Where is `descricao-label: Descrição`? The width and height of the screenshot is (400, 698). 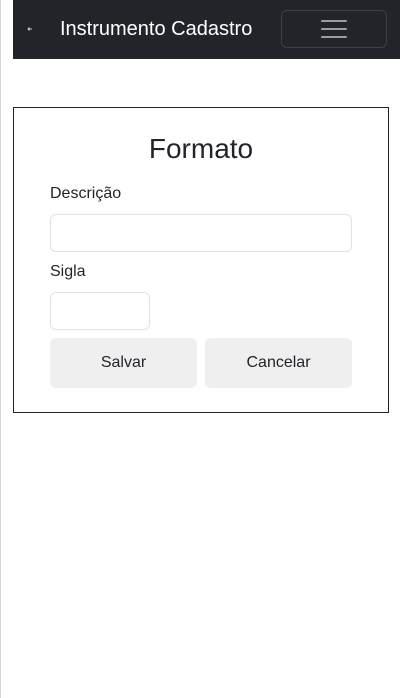 descricao-label: Descrição is located at coordinates (86, 193).